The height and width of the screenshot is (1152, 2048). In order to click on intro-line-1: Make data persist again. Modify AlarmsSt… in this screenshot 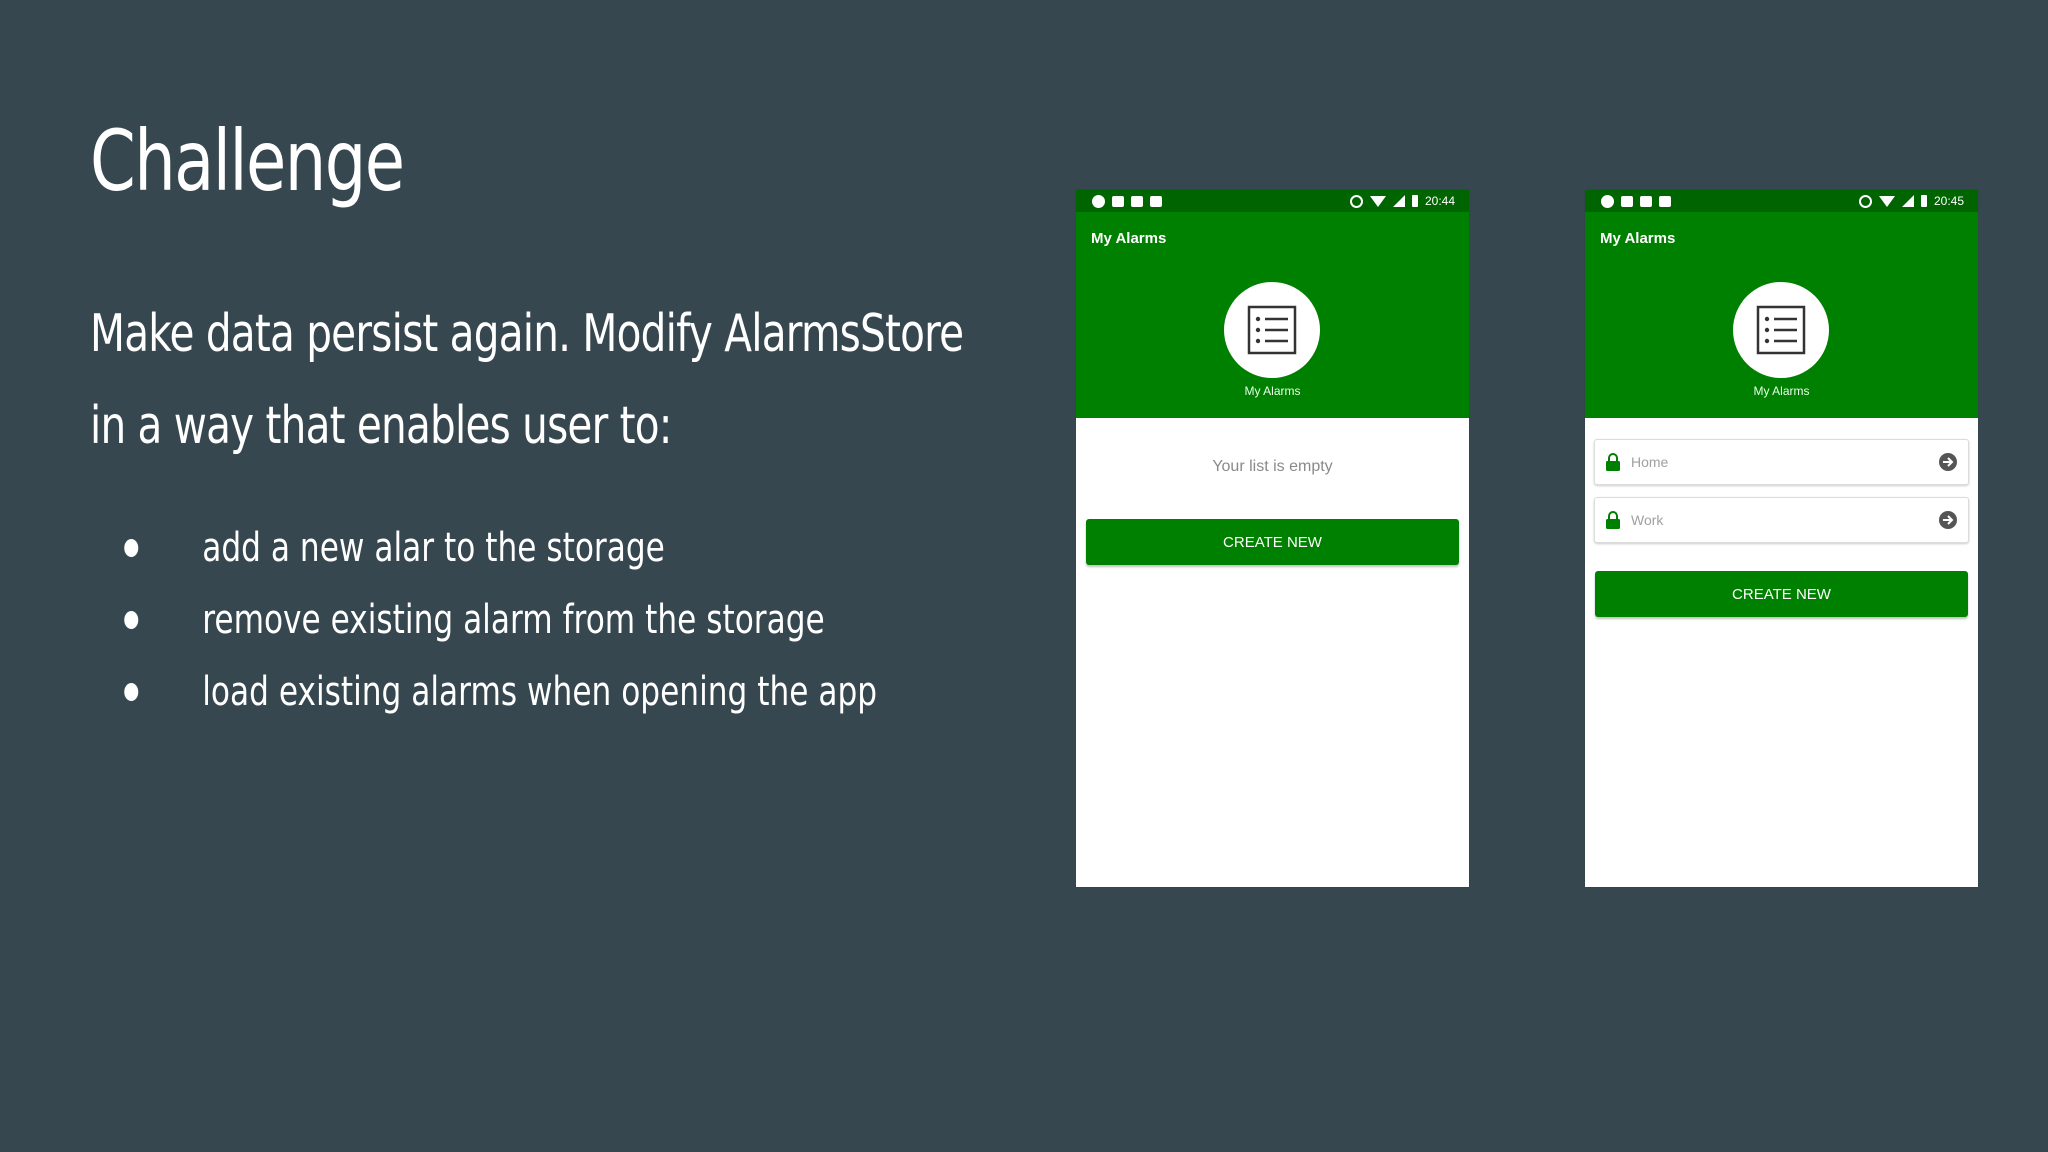, I will do `click(527, 334)`.